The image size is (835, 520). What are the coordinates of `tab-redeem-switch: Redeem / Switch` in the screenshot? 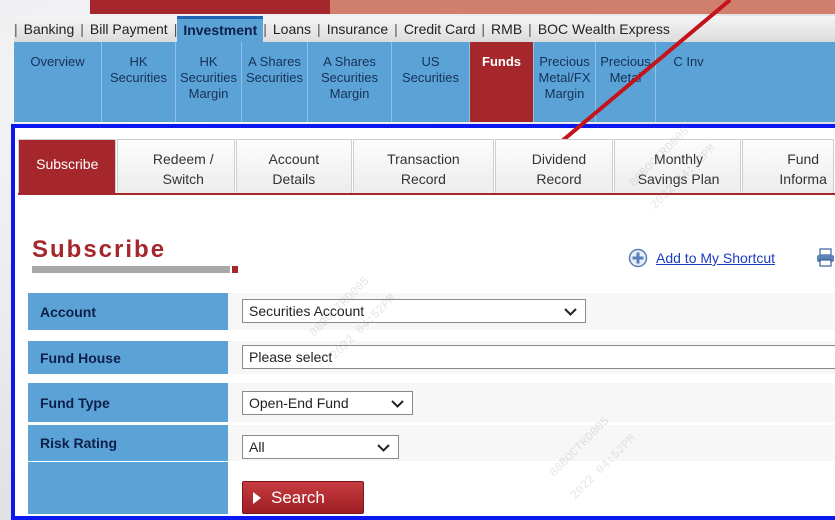 It's located at (176, 166).